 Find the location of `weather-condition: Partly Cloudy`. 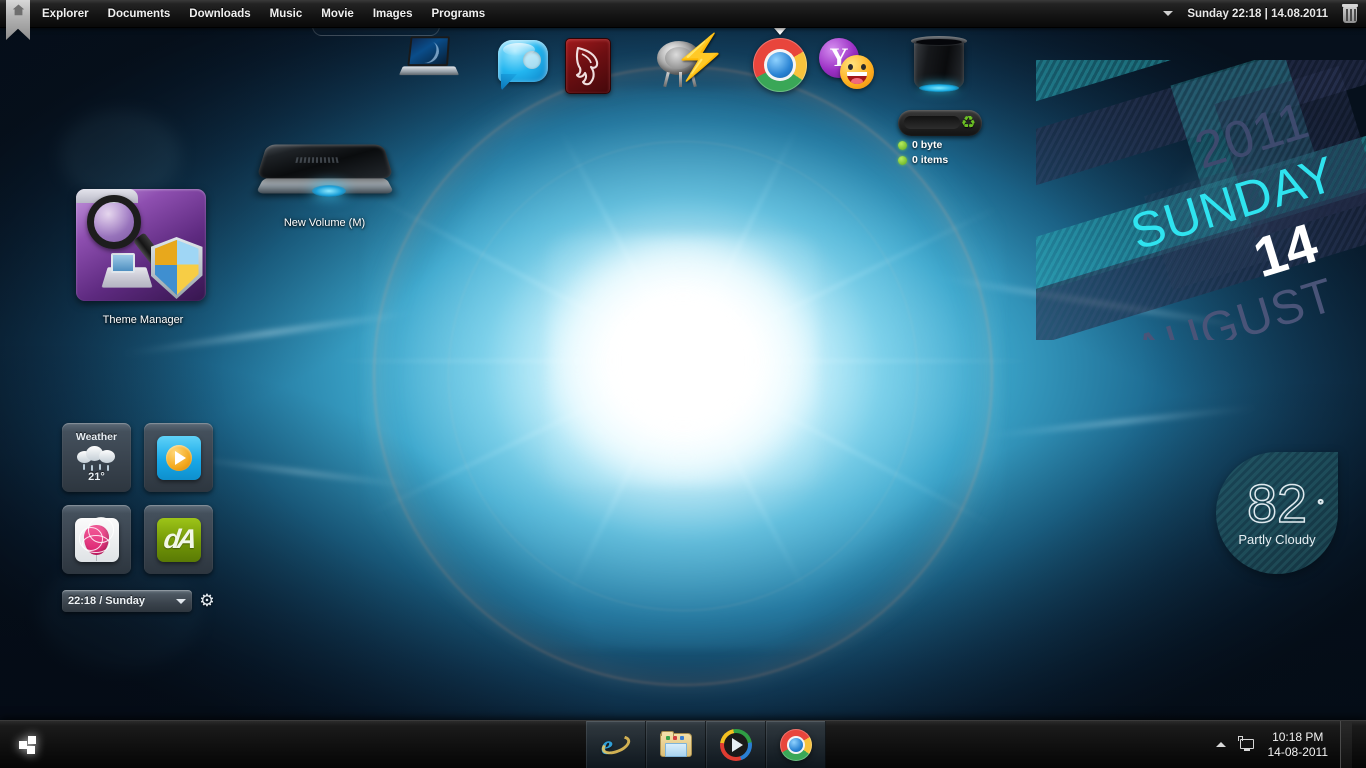

weather-condition: Partly Cloudy is located at coordinates (1277, 539).